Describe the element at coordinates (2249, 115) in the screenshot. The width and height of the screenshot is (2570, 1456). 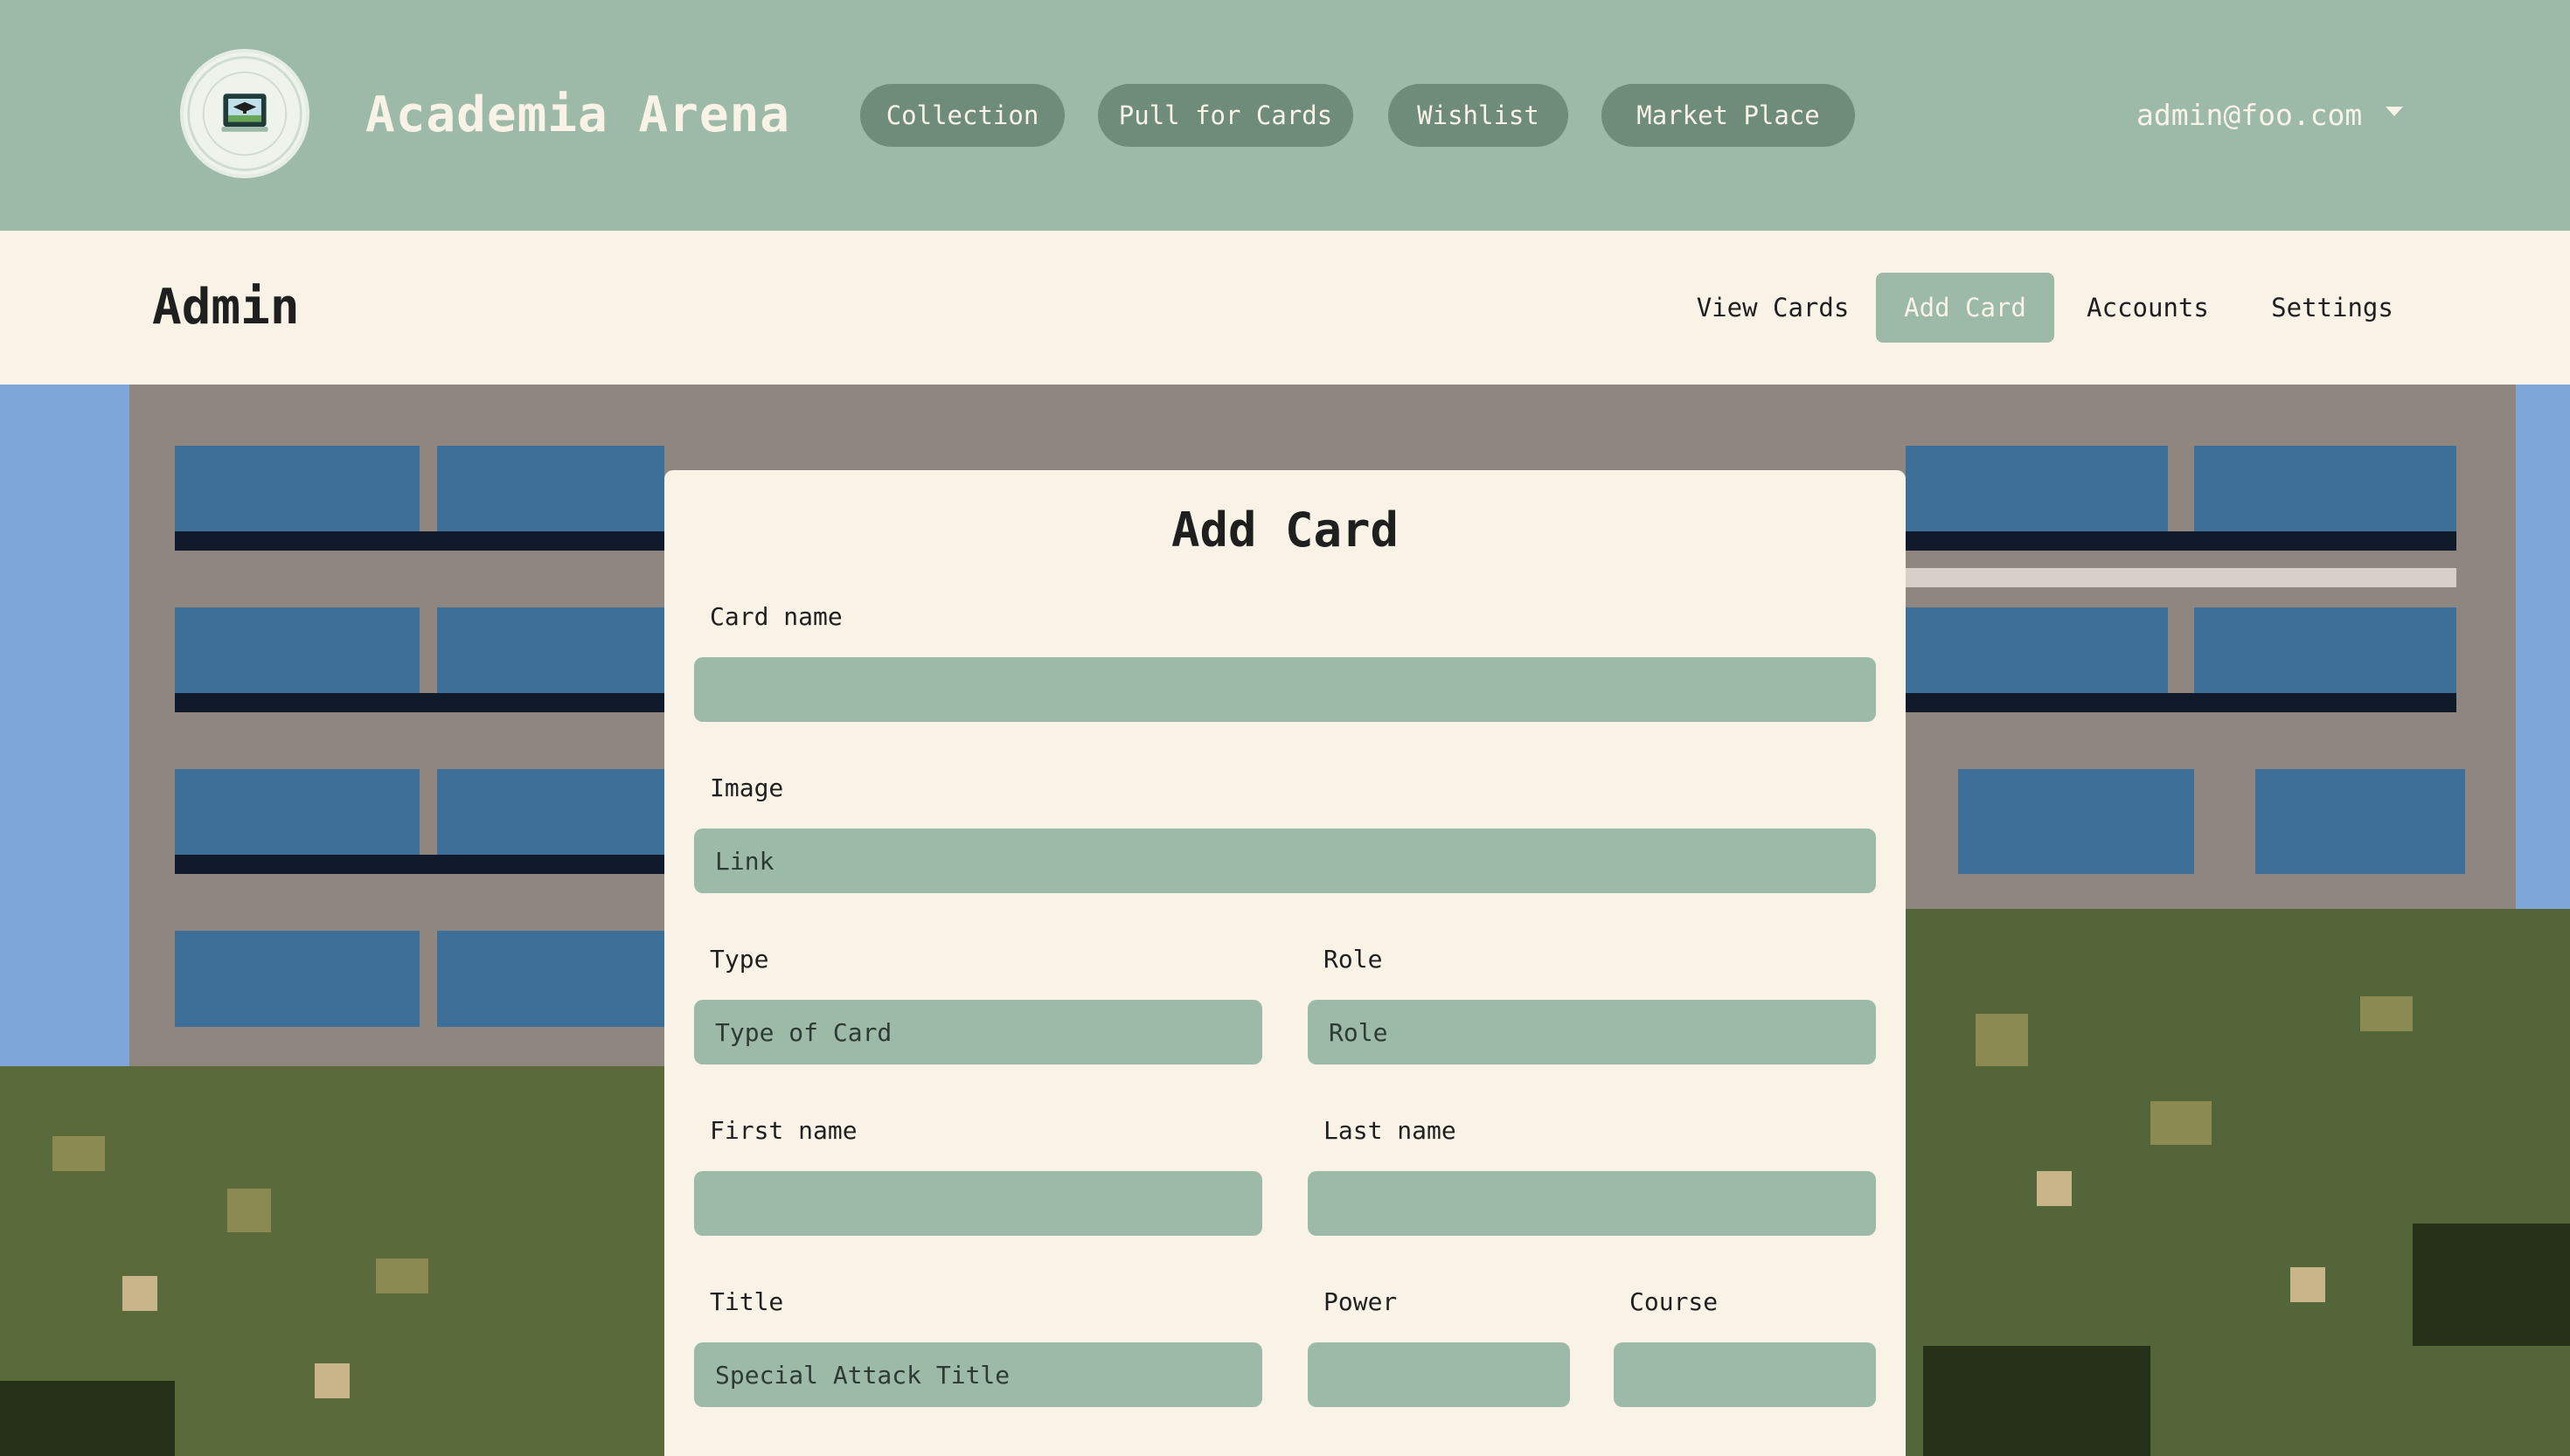
I see `user-menu: admin@foo.com` at that location.